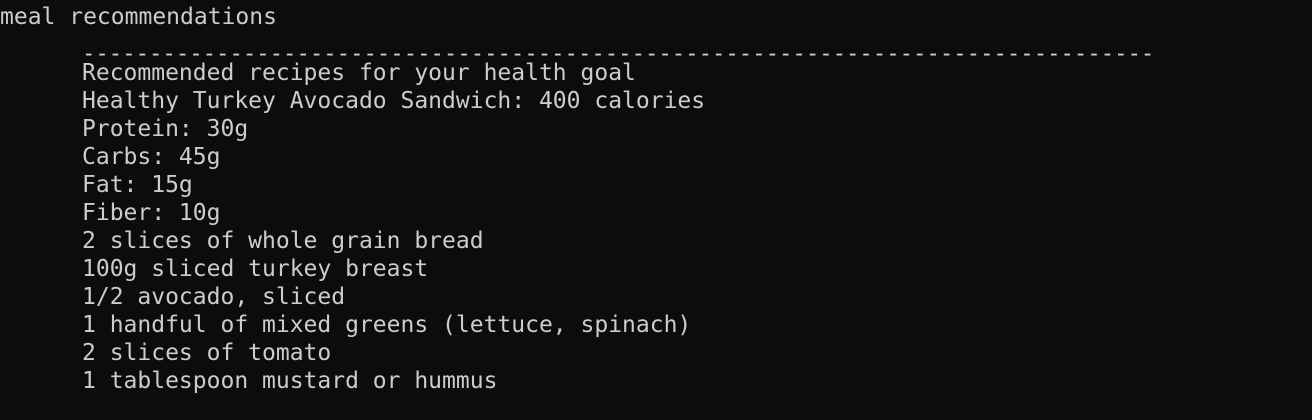 The image size is (1312, 420). What do you see at coordinates (359, 73) in the screenshot?
I see `output-heading: Recommended recipes for your health goal` at bounding box center [359, 73].